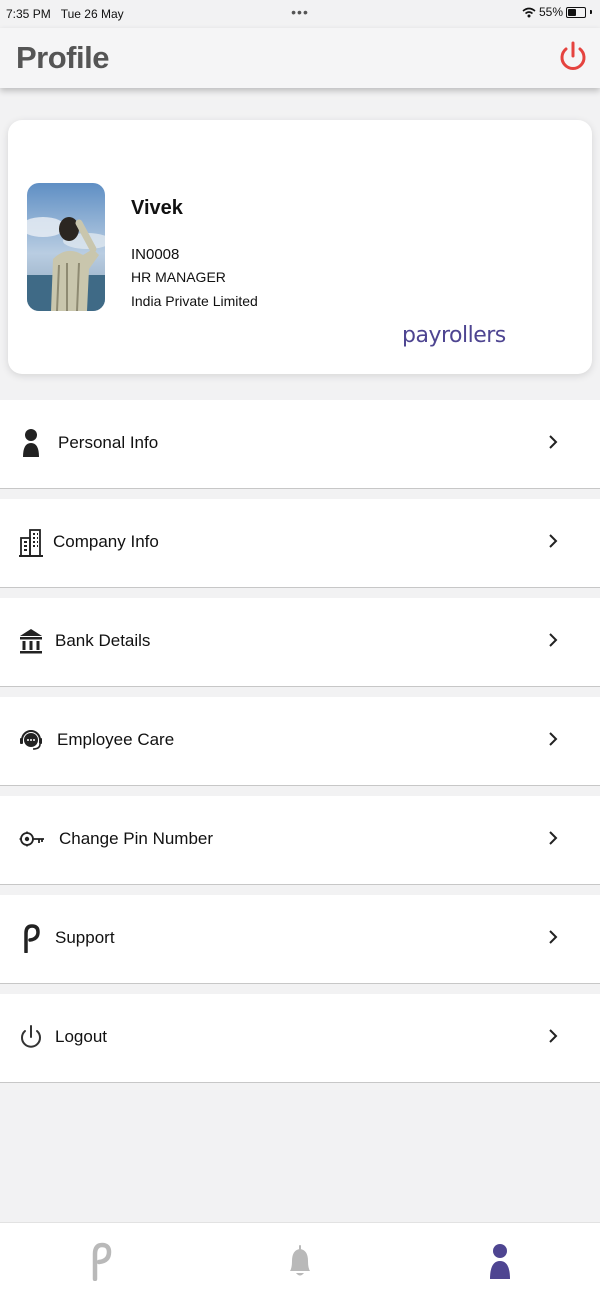 This screenshot has height=1300, width=600. I want to click on home-p-icon, so click(100, 1261).